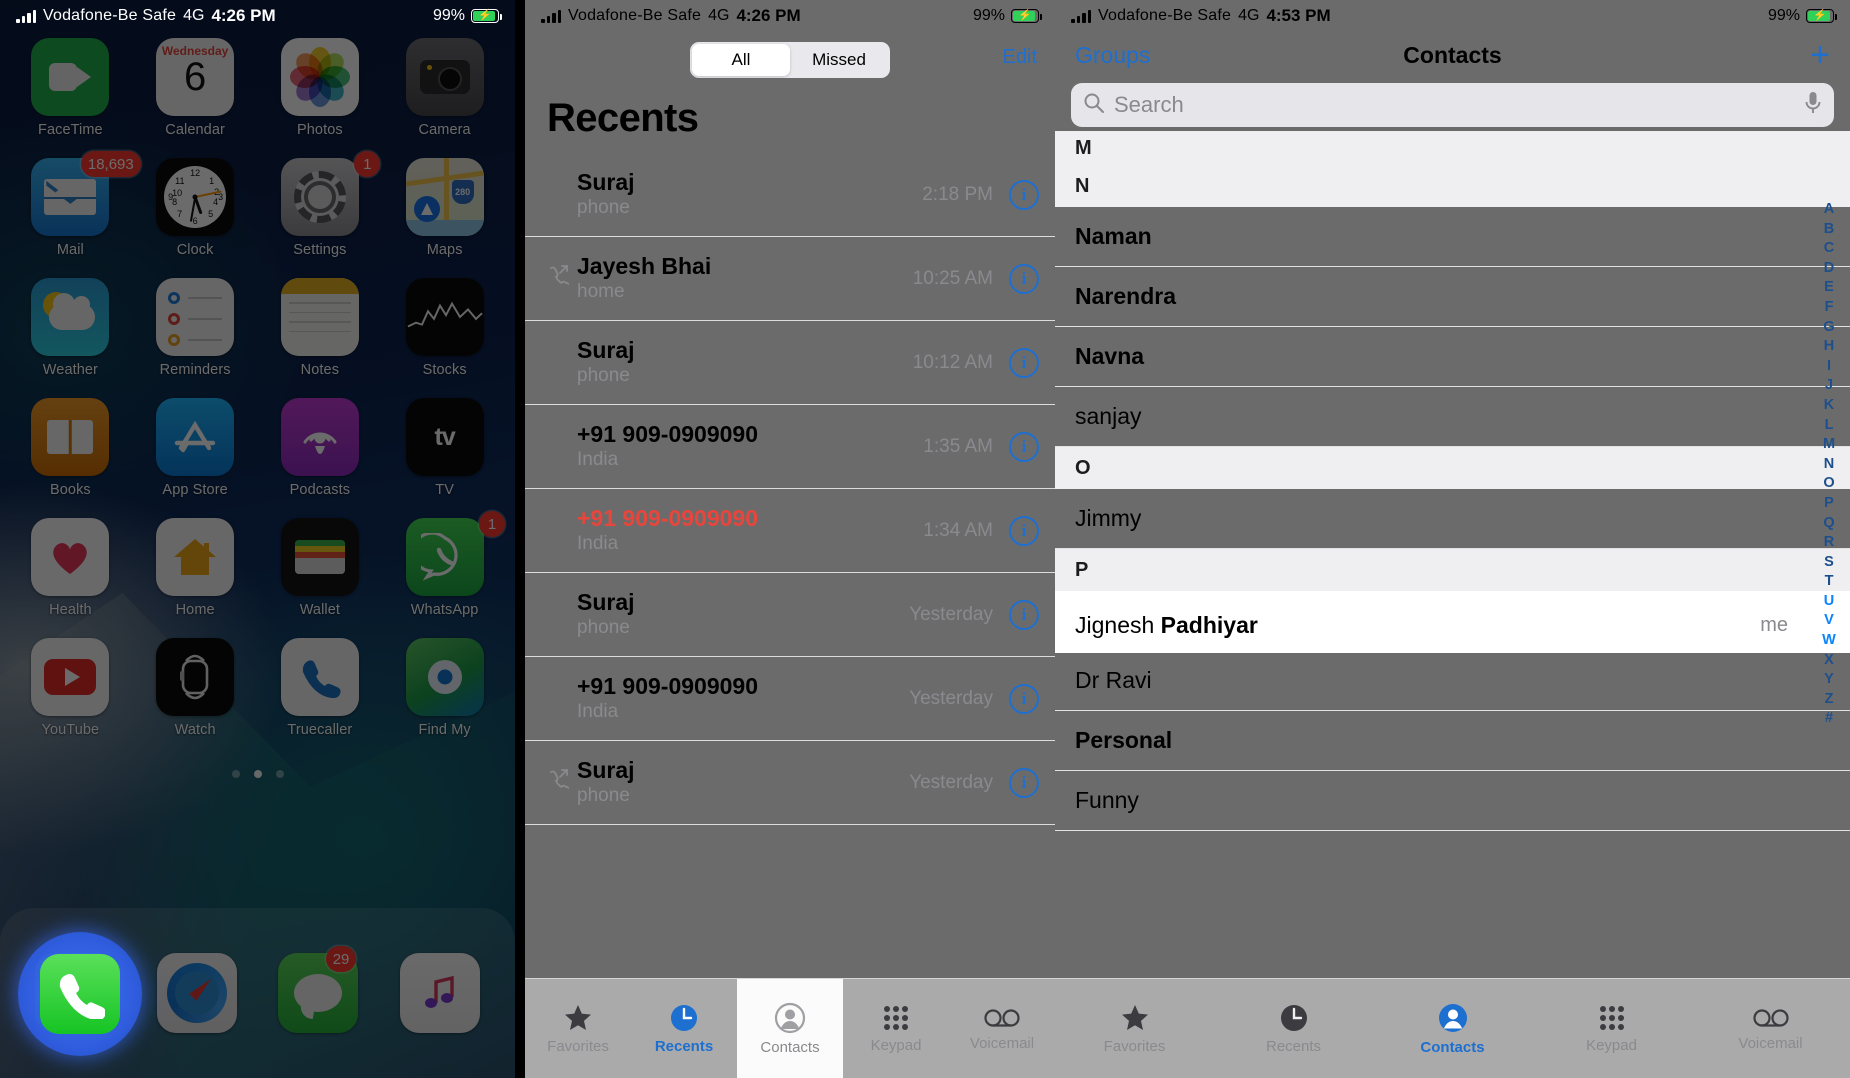 Image resolution: width=1850 pixels, height=1078 pixels. What do you see at coordinates (1829, 543) in the screenshot?
I see `index-letter: R` at bounding box center [1829, 543].